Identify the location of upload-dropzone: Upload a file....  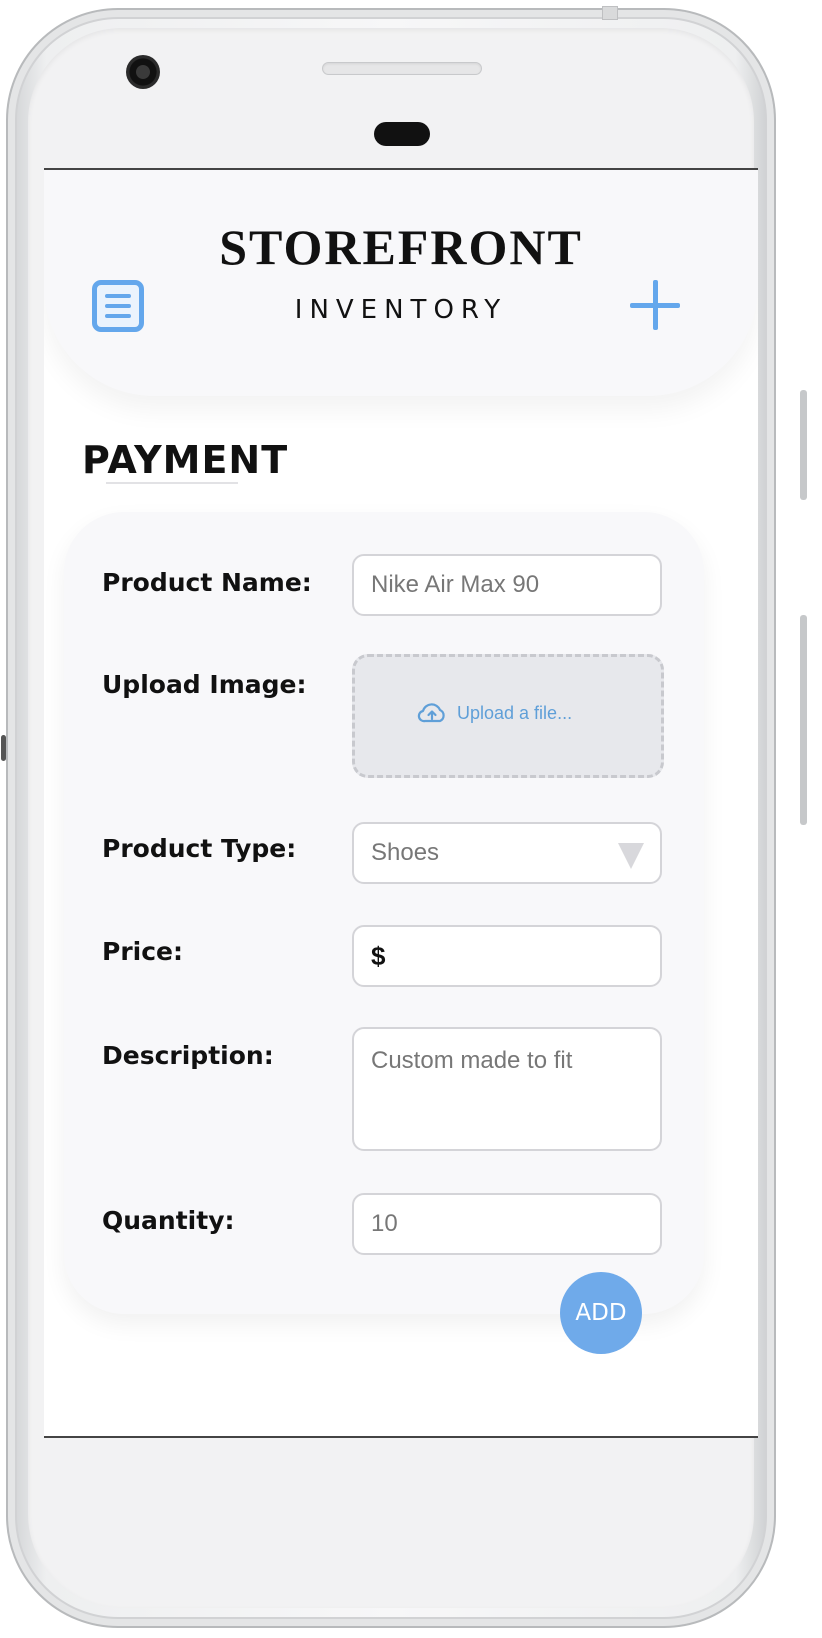
(508, 716).